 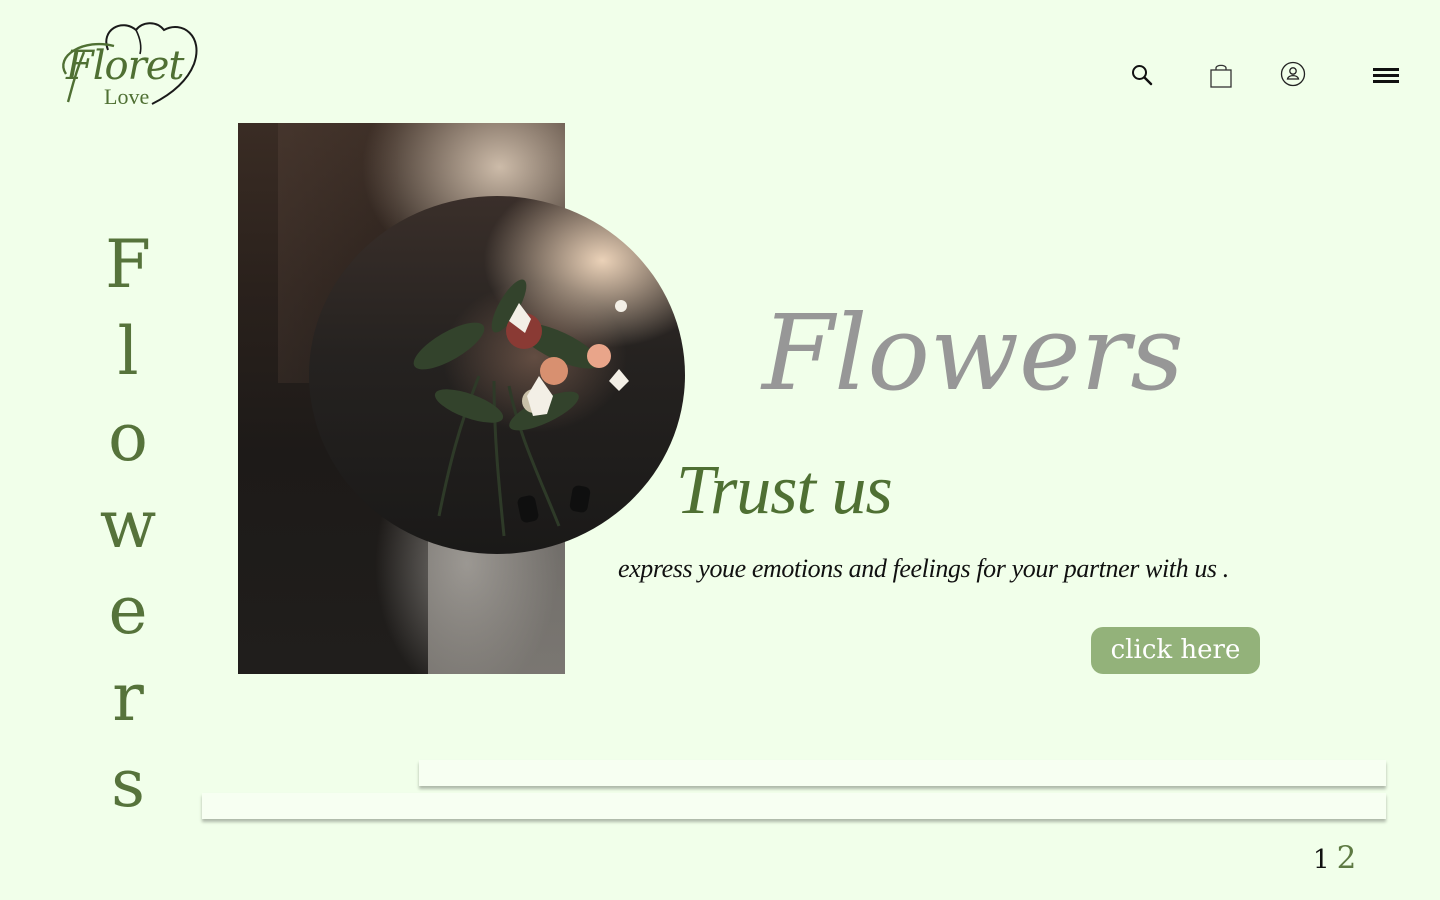 What do you see at coordinates (521, 408) in the screenshot?
I see `bouquet-illustration` at bounding box center [521, 408].